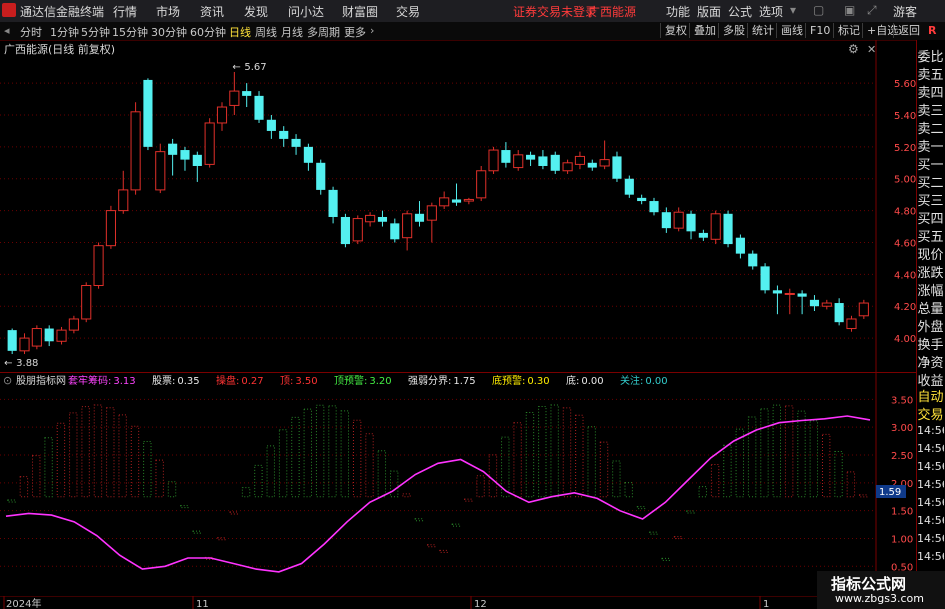 The height and width of the screenshot is (609, 945). I want to click on period-tick: 分时, so click(31, 32).